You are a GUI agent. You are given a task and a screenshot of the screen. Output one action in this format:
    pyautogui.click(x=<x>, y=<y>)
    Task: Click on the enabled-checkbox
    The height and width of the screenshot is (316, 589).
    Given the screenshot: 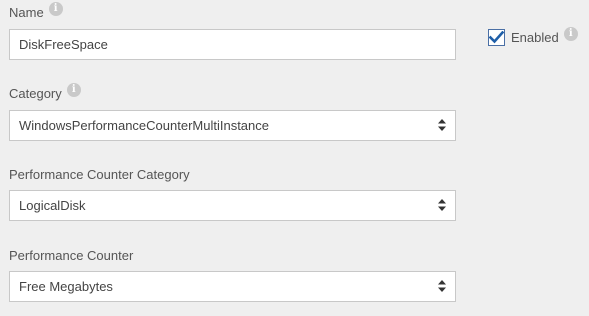 What is the action you would take?
    pyautogui.click(x=496, y=37)
    